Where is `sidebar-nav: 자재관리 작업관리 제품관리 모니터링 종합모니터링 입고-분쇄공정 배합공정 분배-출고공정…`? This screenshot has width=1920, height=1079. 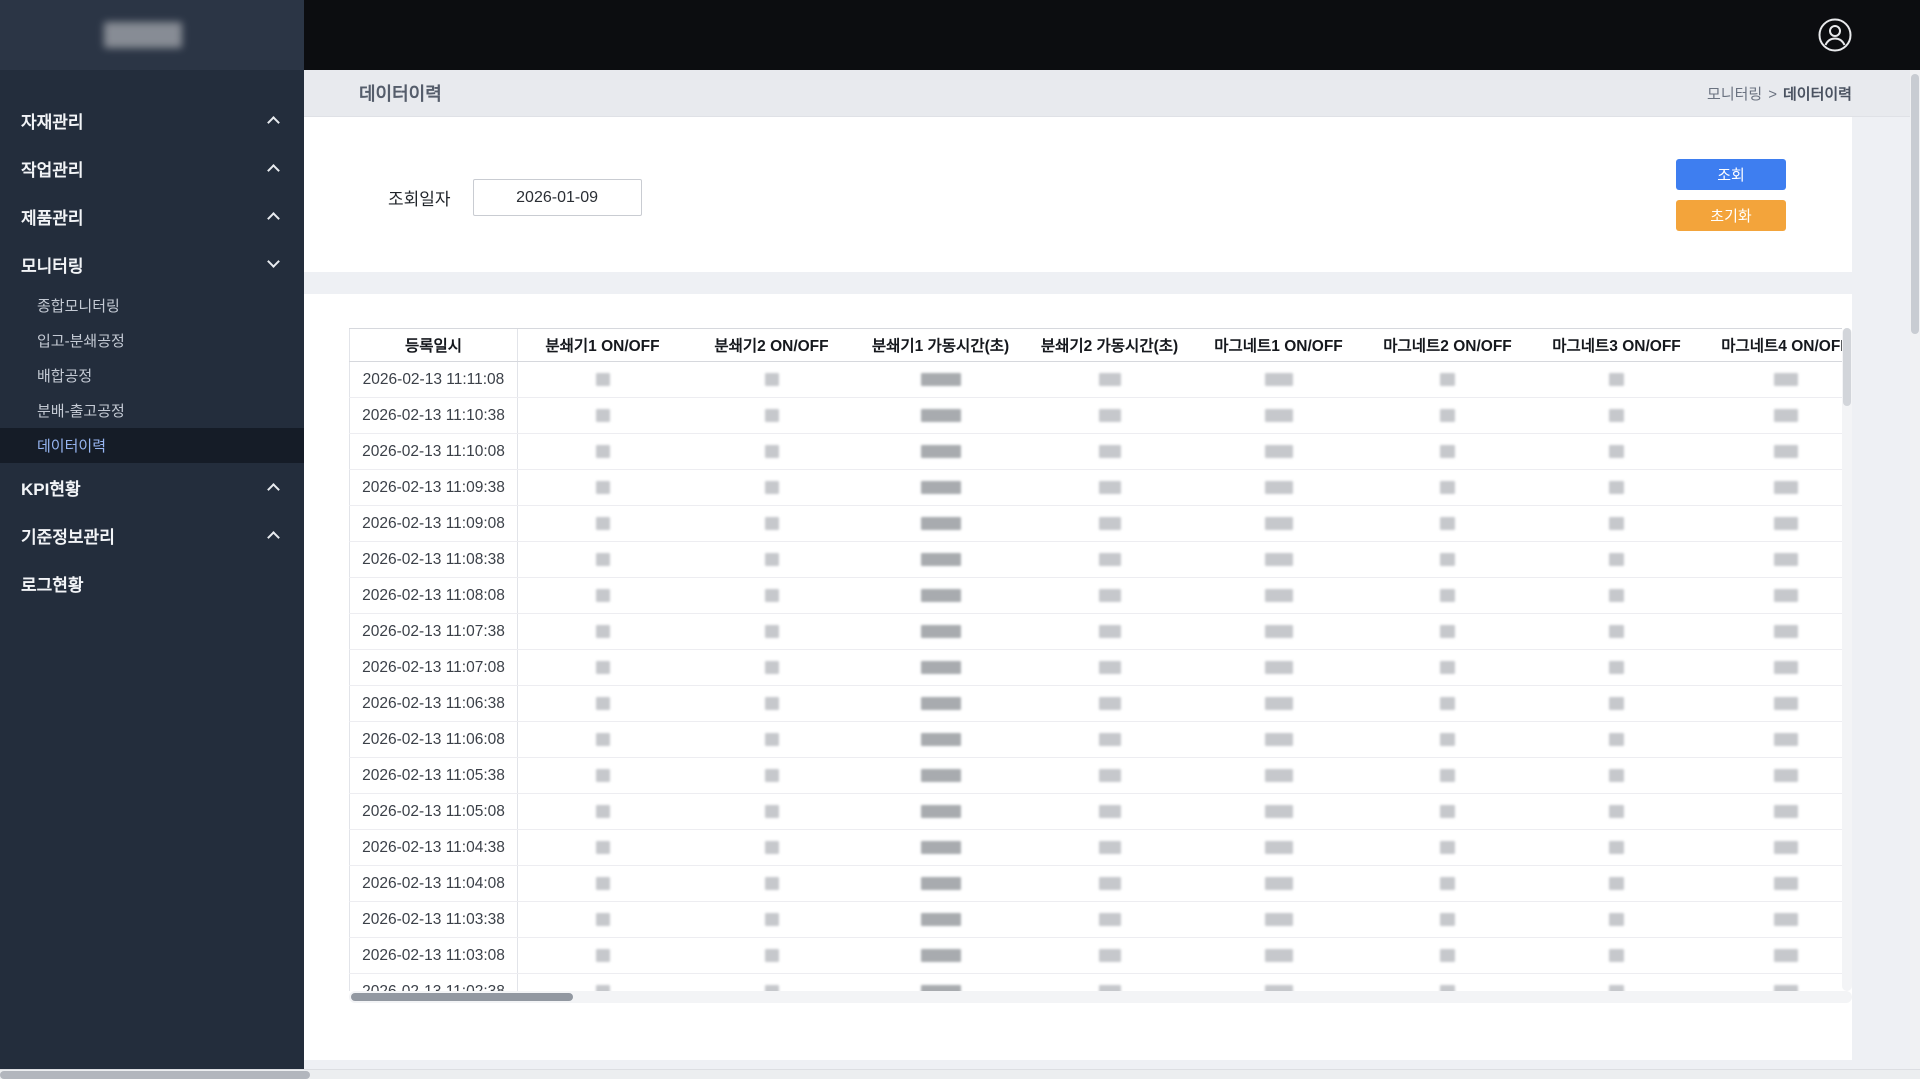 sidebar-nav: 자재관리 작업관리 제품관리 모니터링 종합모니터링 입고-분쇄공정 배합공정 분배-출고공정… is located at coordinates (152, 338).